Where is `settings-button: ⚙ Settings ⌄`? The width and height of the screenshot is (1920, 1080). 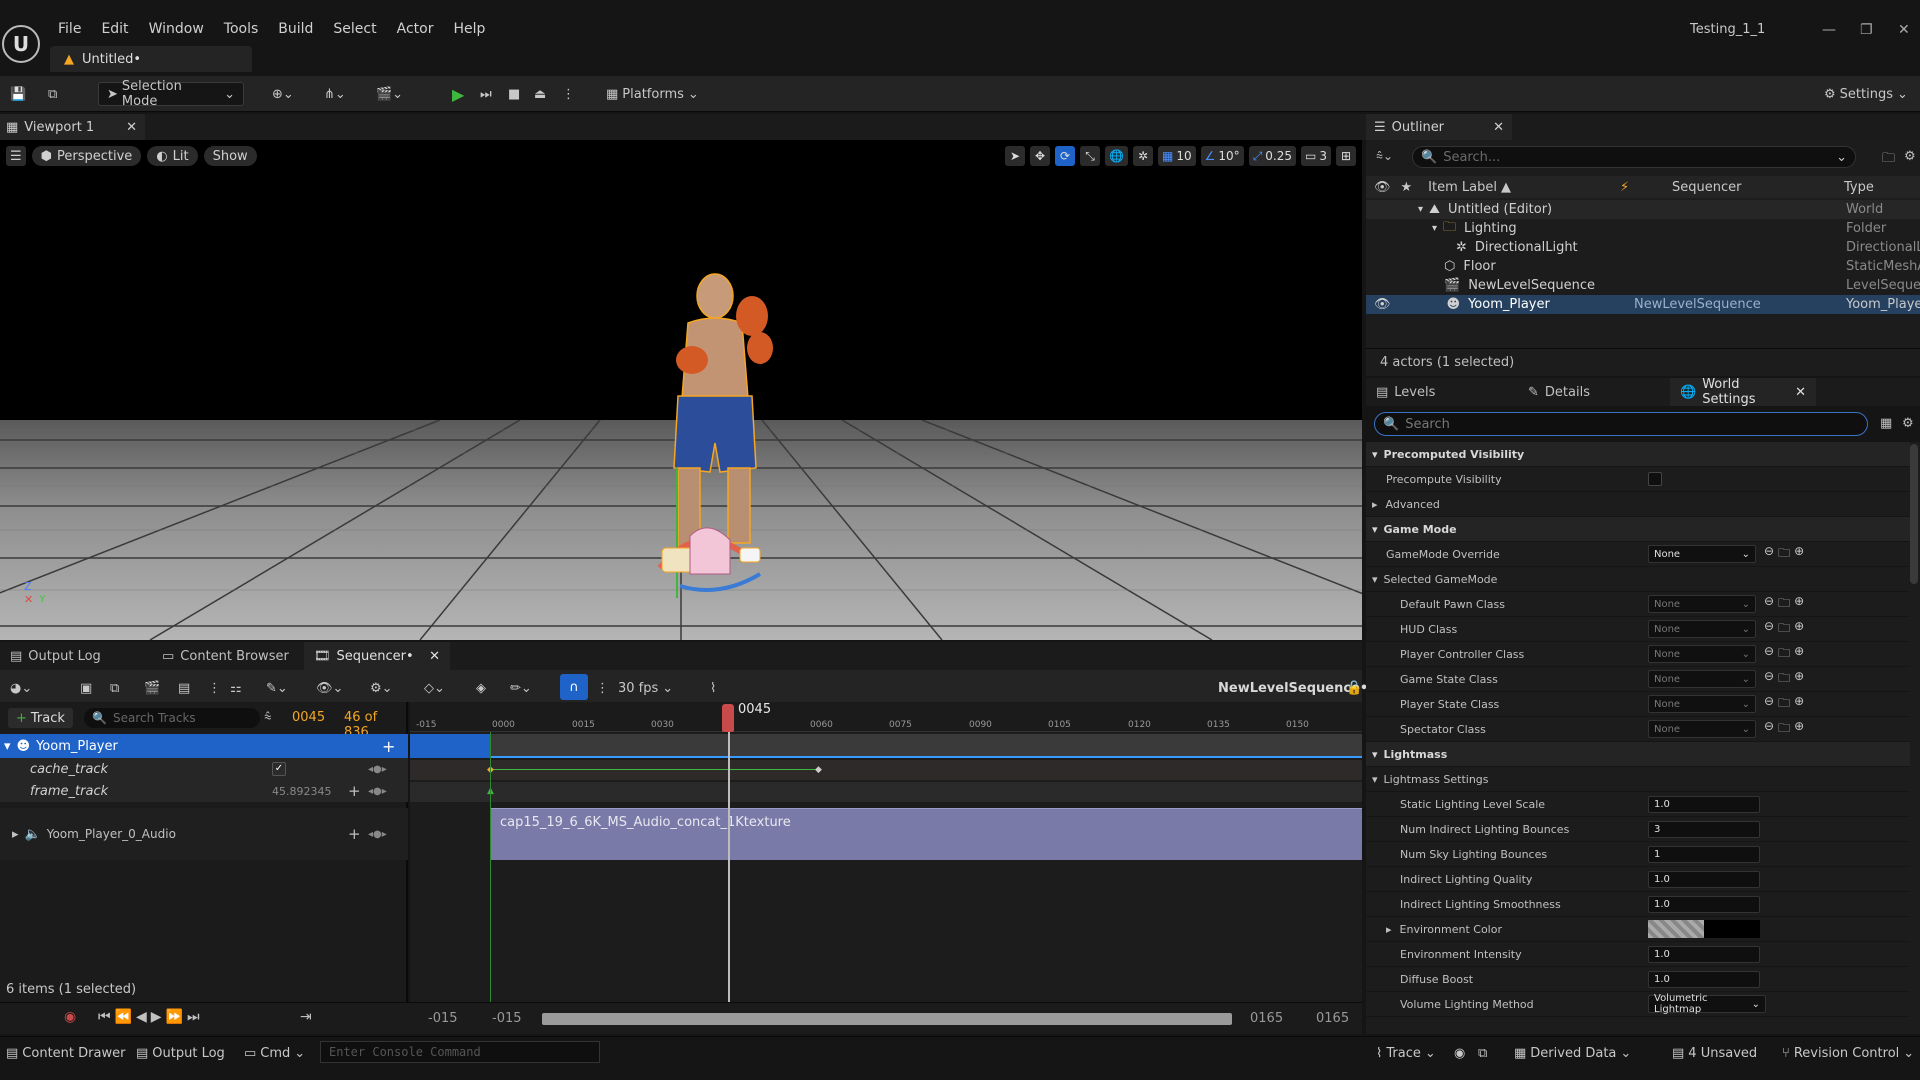
settings-button: ⚙ Settings ⌄ is located at coordinates (1866, 94).